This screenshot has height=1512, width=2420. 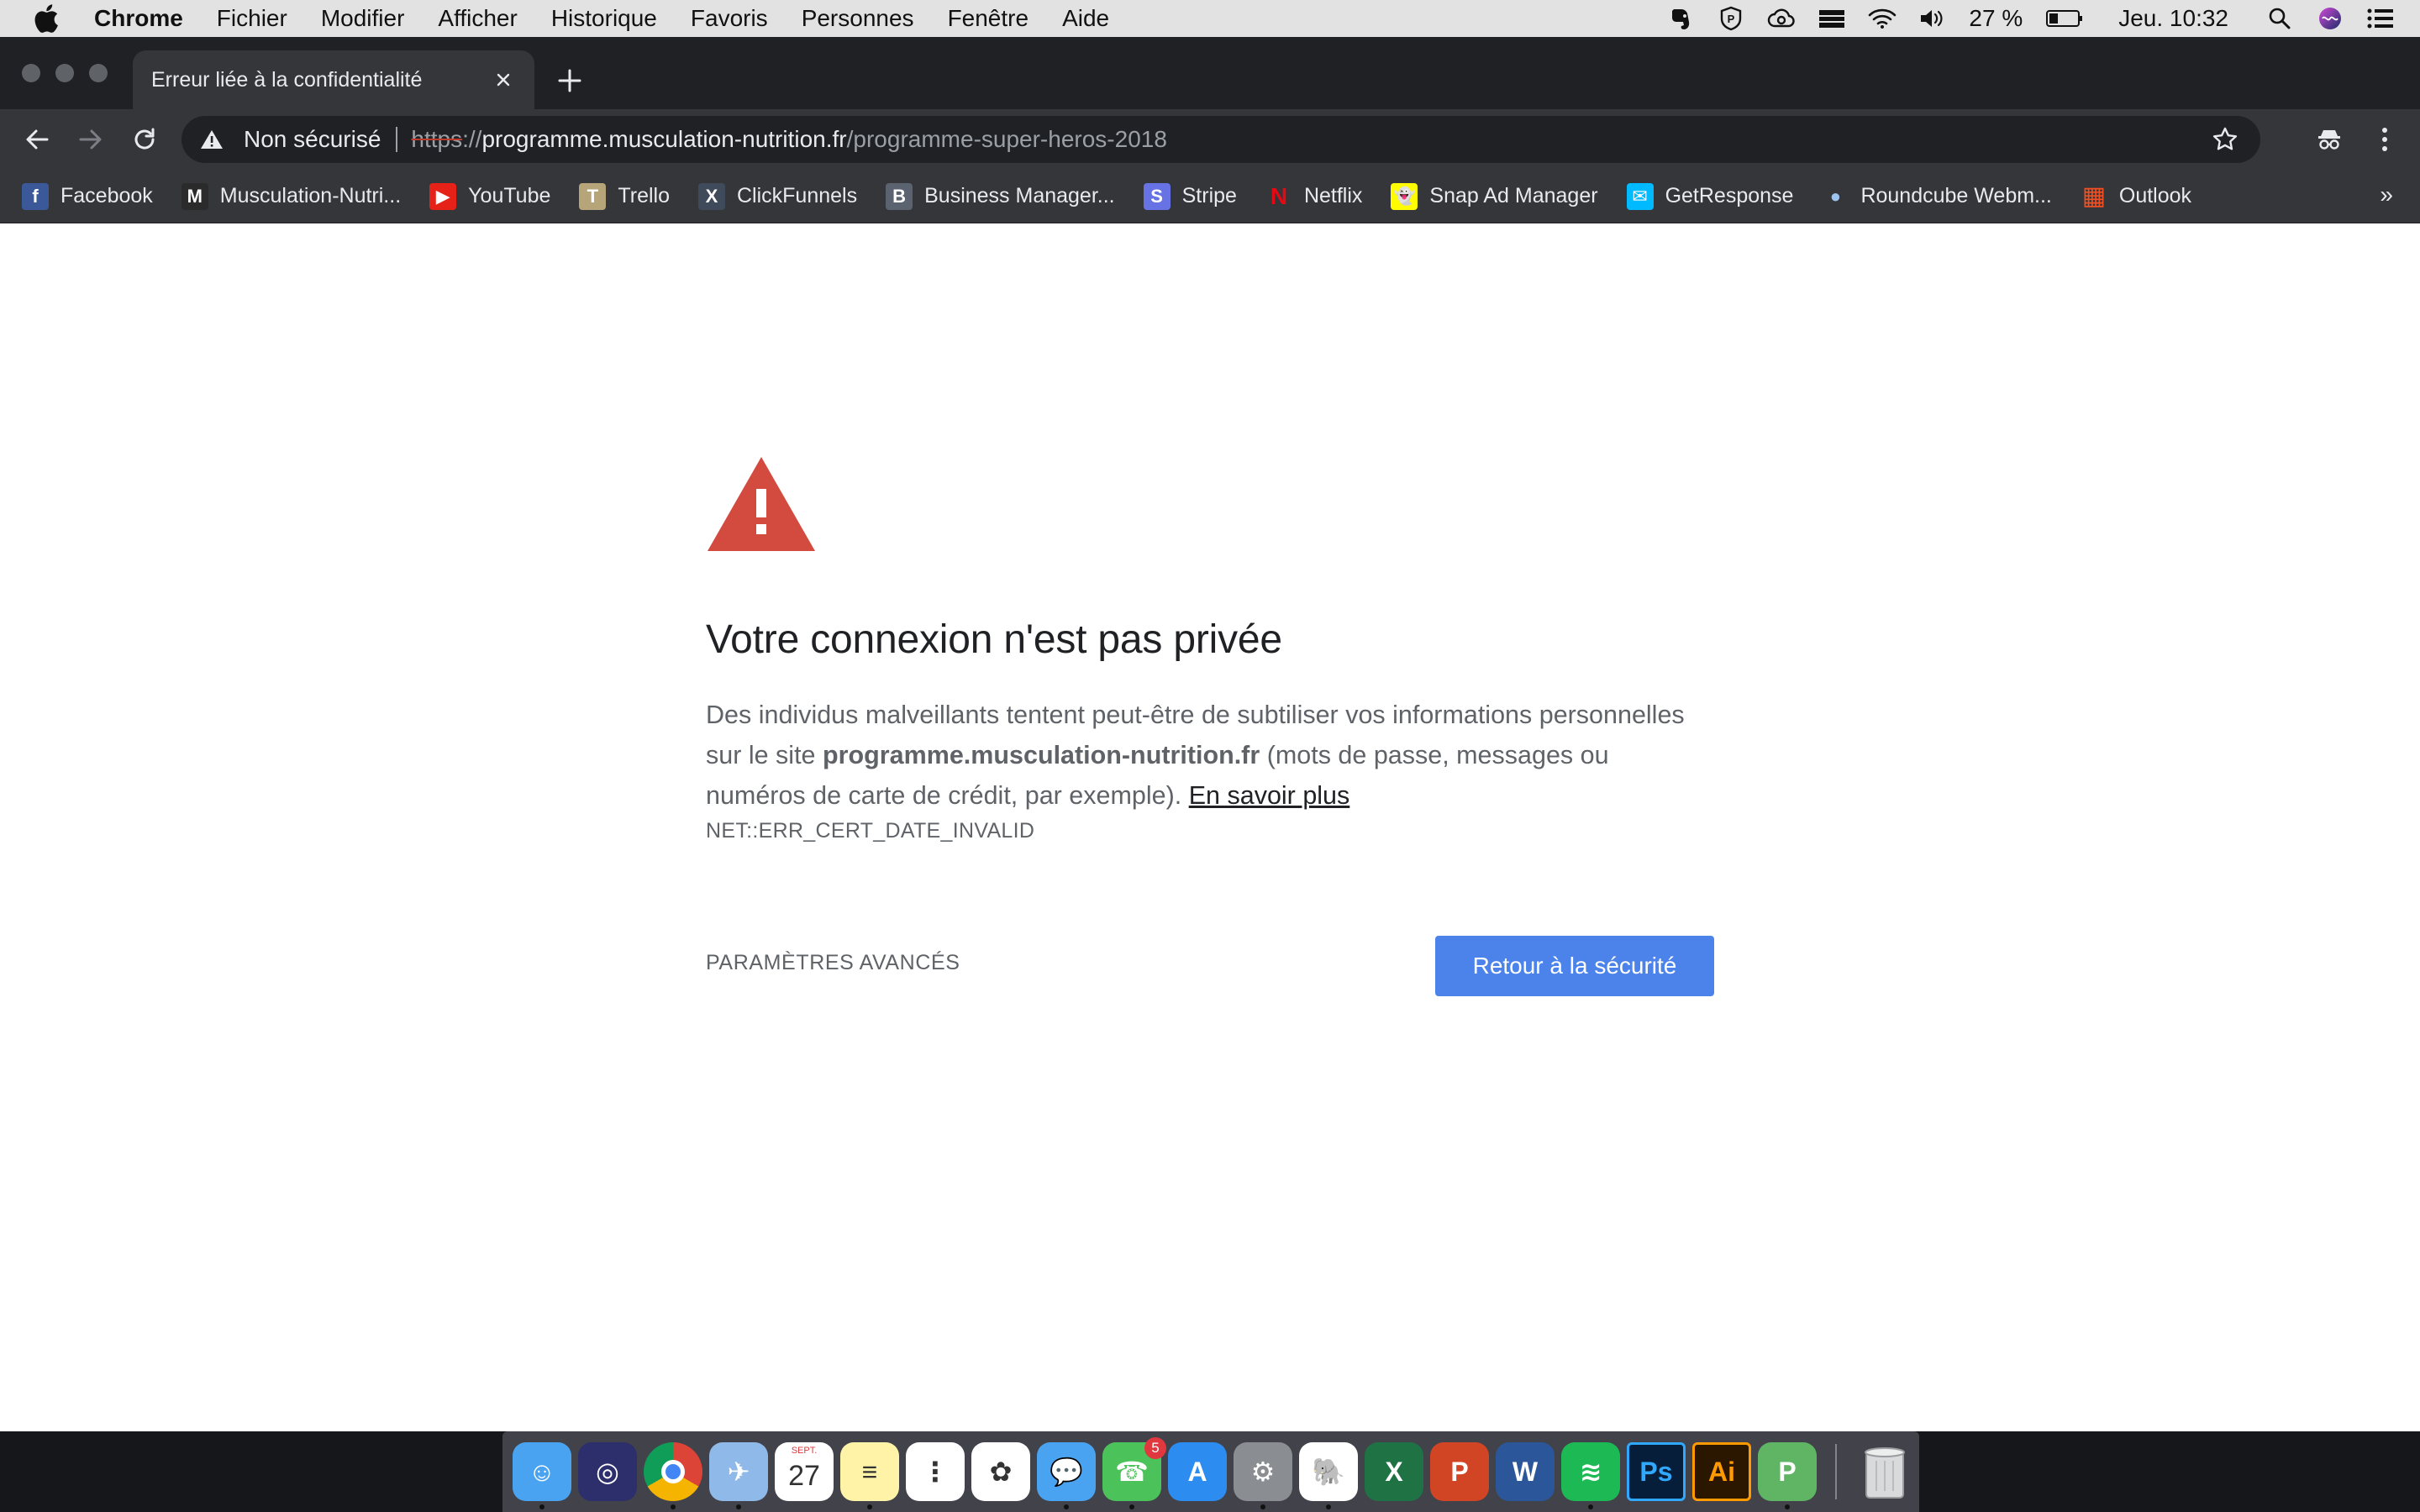 What do you see at coordinates (490, 196) in the screenshot?
I see `bookmark-youtube: ▶ YouTube` at bounding box center [490, 196].